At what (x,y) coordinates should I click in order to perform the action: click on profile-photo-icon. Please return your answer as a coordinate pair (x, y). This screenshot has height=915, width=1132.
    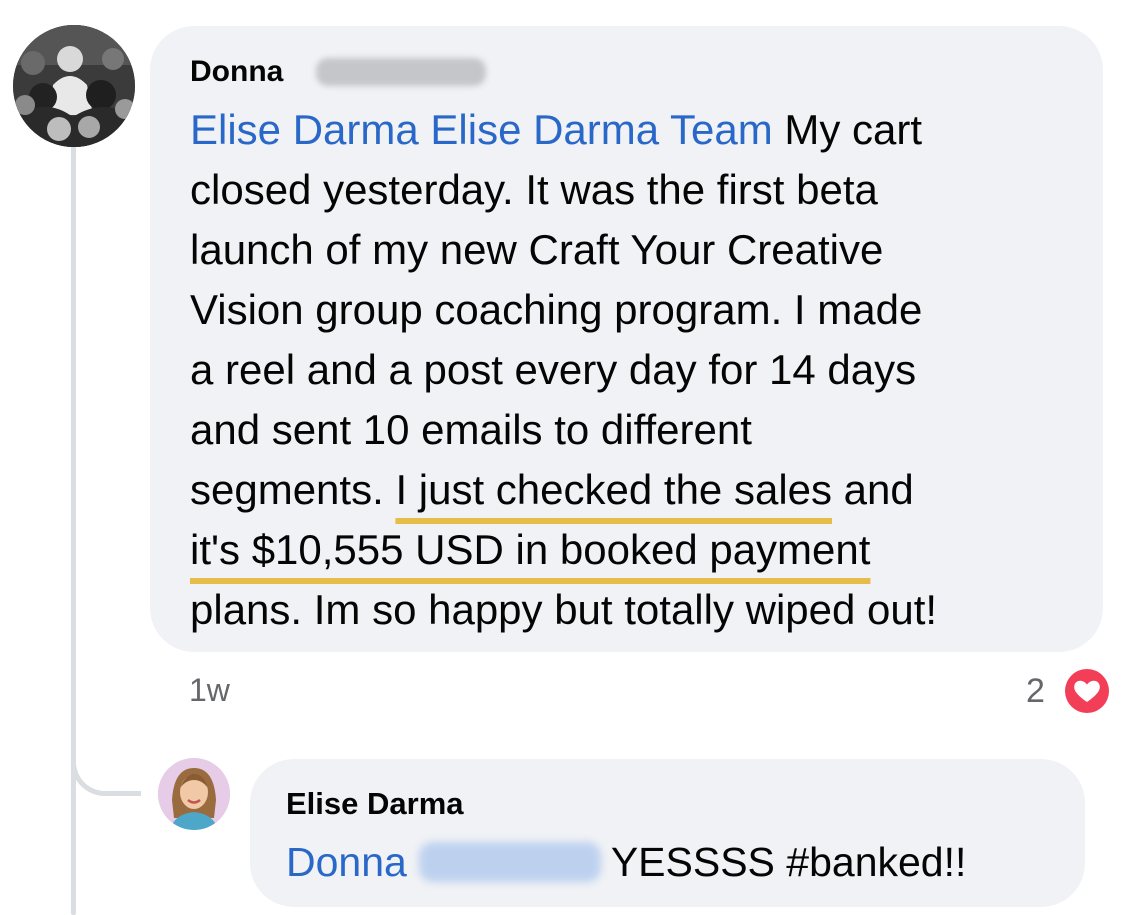
    Looking at the image, I should click on (194, 794).